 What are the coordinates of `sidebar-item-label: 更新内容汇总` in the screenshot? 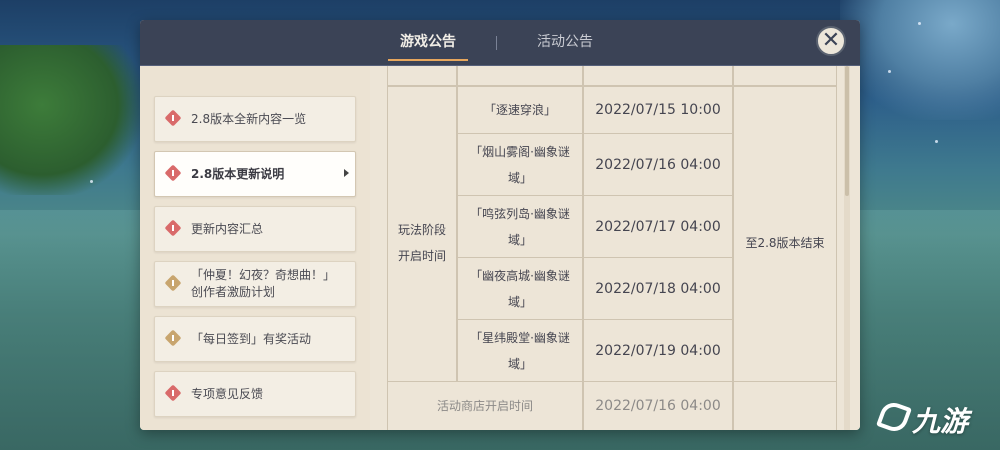 It's located at (227, 228).